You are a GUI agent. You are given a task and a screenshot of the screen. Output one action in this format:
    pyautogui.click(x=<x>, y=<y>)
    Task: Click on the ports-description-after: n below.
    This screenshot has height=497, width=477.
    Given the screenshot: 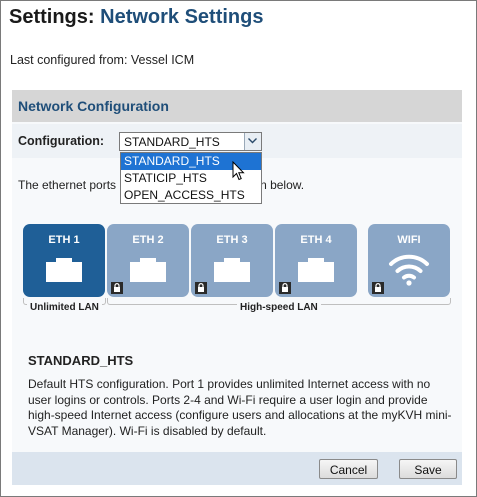 What is the action you would take?
    pyautogui.click(x=282, y=185)
    